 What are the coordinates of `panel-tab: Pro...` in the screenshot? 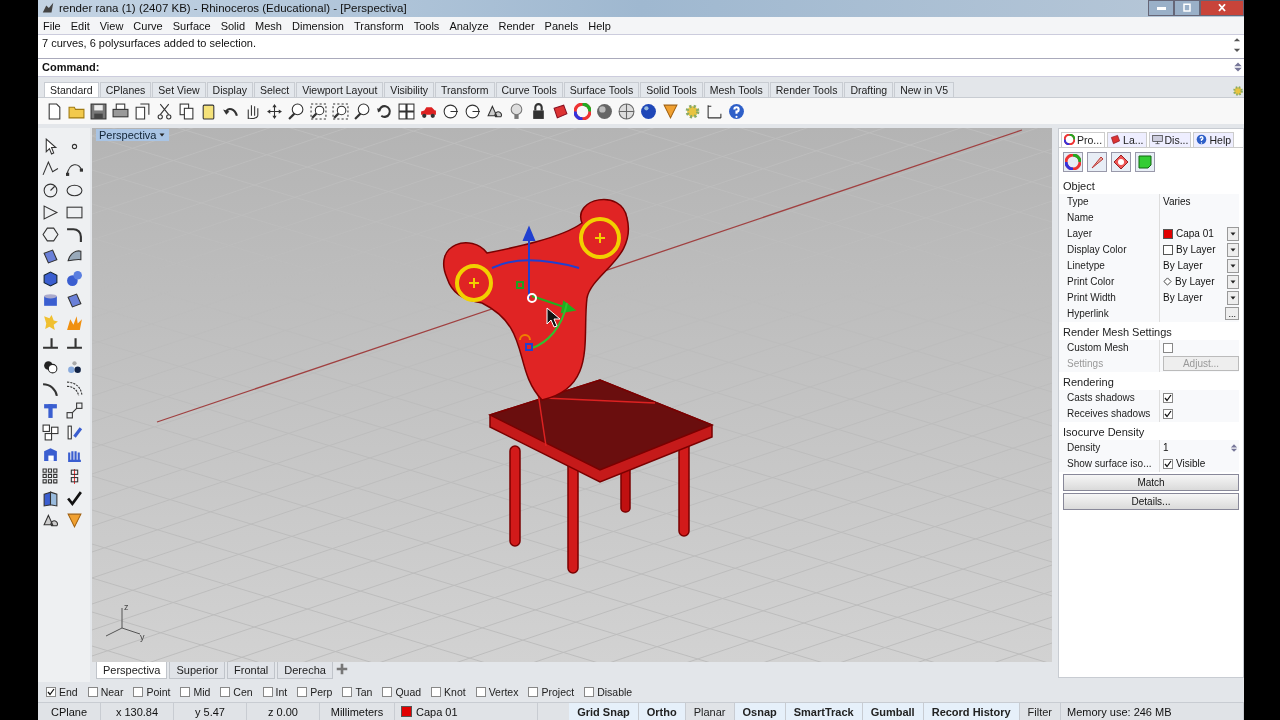 It's located at (1083, 139).